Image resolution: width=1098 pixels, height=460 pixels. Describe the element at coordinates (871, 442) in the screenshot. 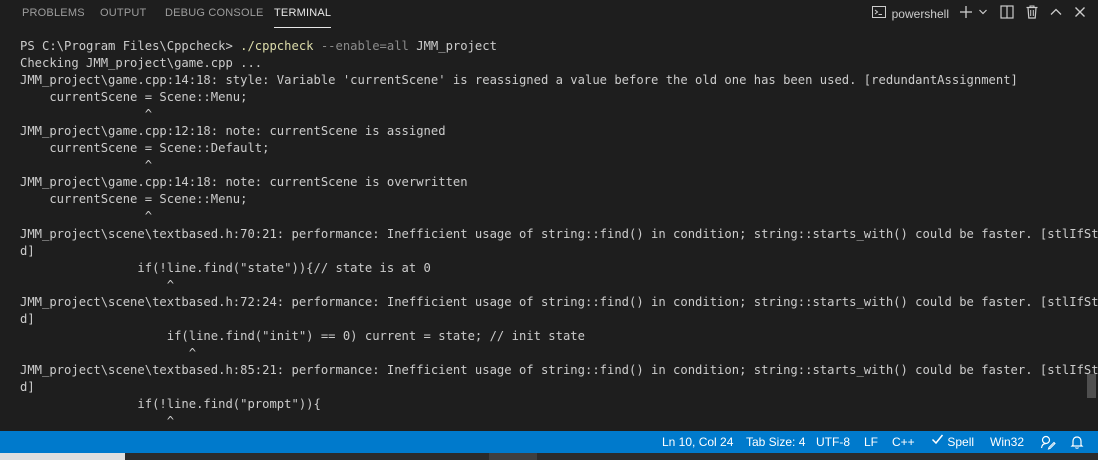

I see `end-of-line: LF` at that location.